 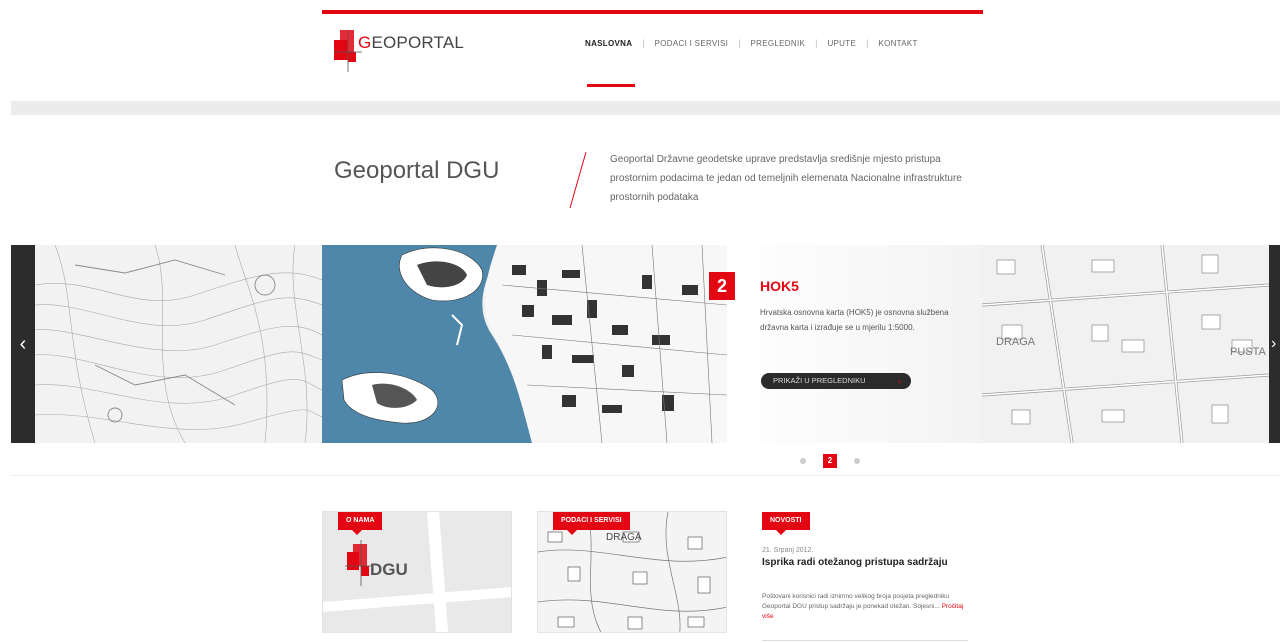 What do you see at coordinates (632, 577) in the screenshot?
I see `card-data-services: DRAGA` at bounding box center [632, 577].